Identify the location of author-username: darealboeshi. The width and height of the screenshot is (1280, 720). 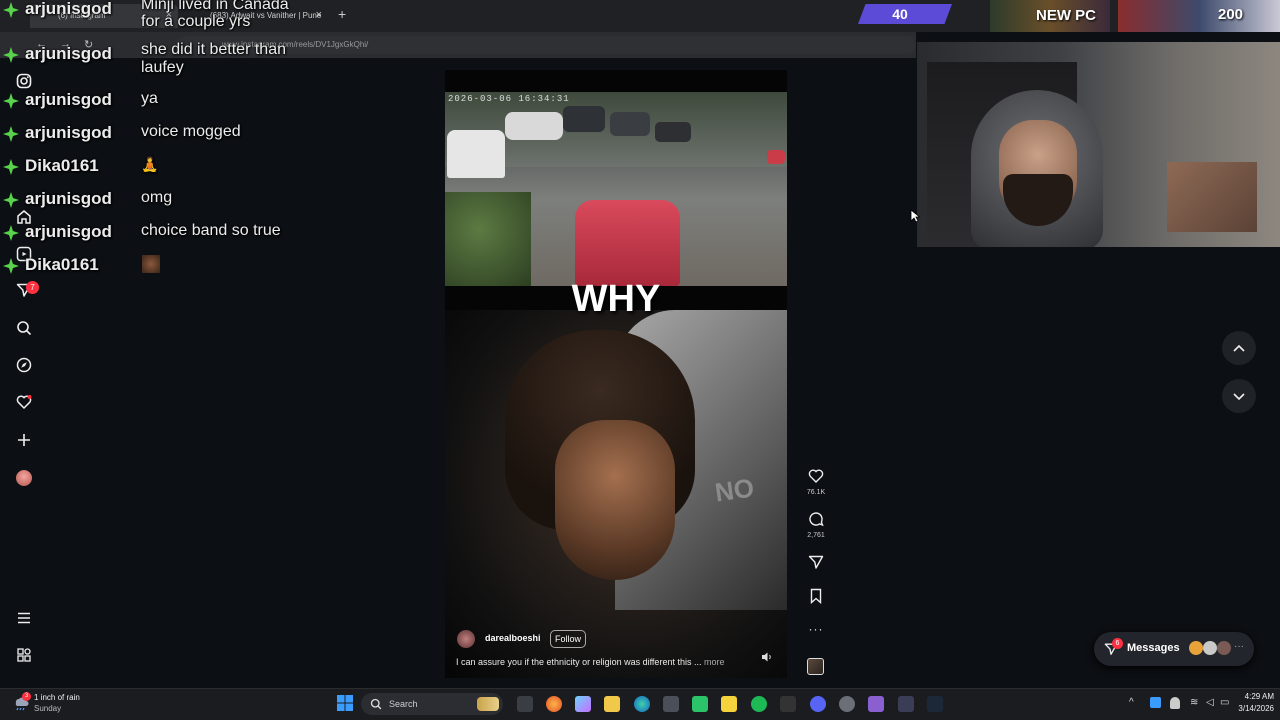
(513, 638).